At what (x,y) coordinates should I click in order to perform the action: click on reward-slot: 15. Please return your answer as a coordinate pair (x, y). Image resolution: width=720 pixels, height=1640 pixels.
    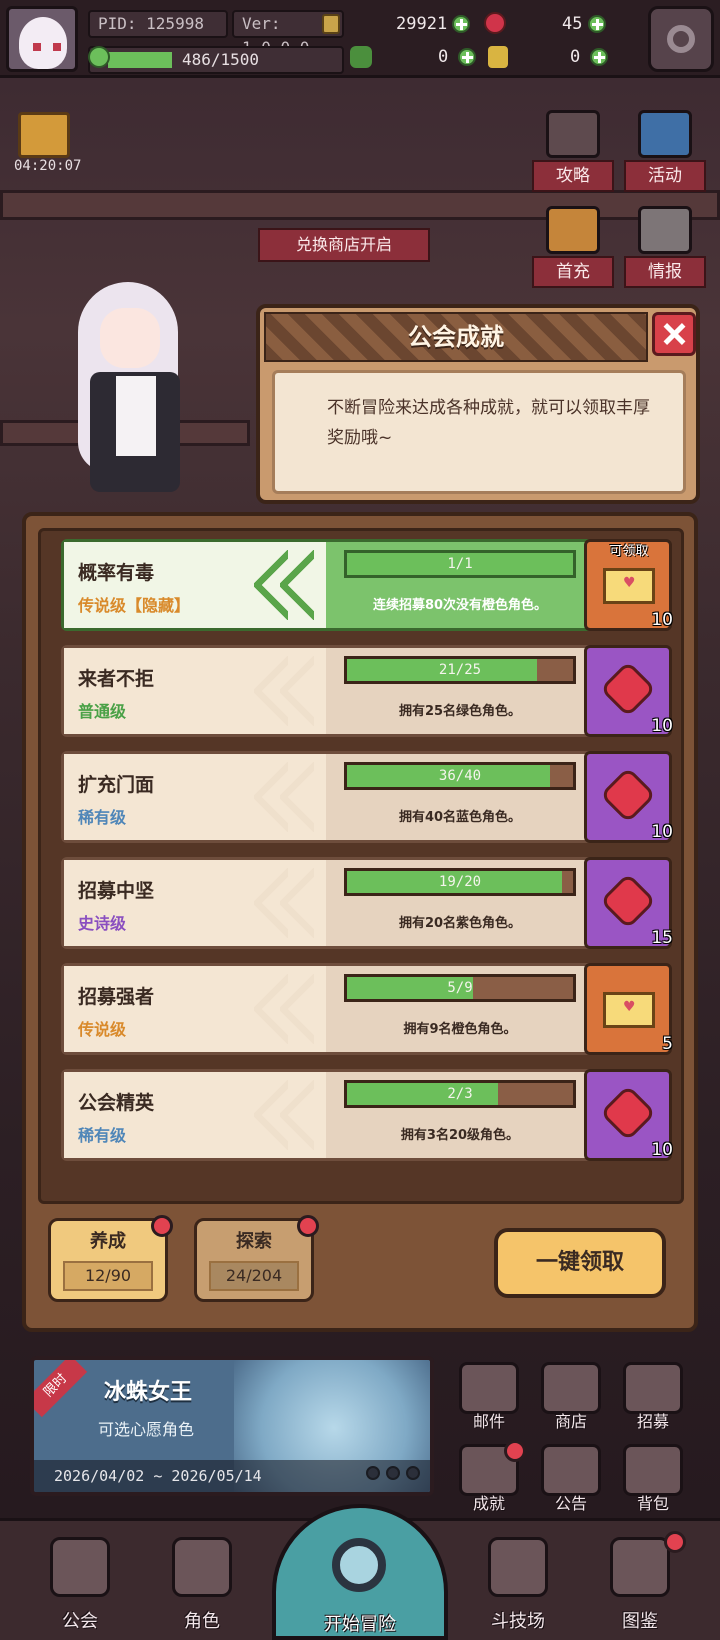
    Looking at the image, I should click on (628, 903).